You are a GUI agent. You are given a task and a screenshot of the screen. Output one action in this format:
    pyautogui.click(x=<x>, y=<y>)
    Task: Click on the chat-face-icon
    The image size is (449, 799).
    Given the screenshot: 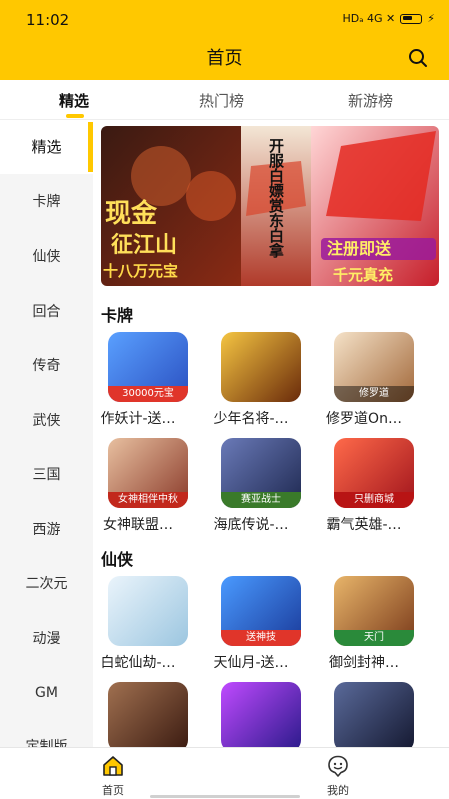 What is the action you would take?
    pyautogui.click(x=338, y=766)
    